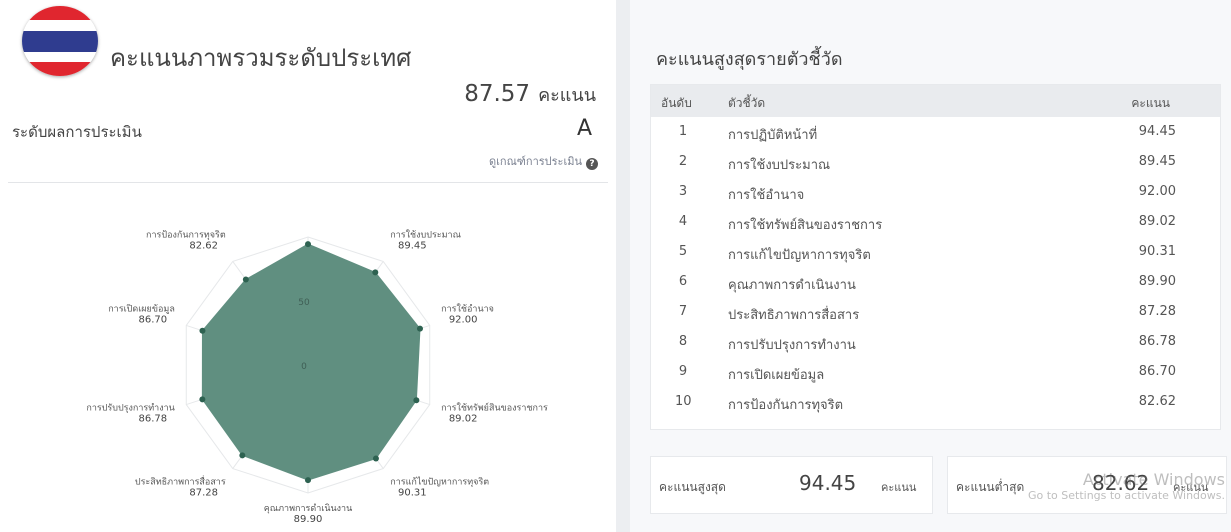 The width and height of the screenshot is (1231, 532). What do you see at coordinates (935, 252) in the screenshot?
I see `table-row: 5 การแก้ไขปัญหาการทุจริต 90.31` at bounding box center [935, 252].